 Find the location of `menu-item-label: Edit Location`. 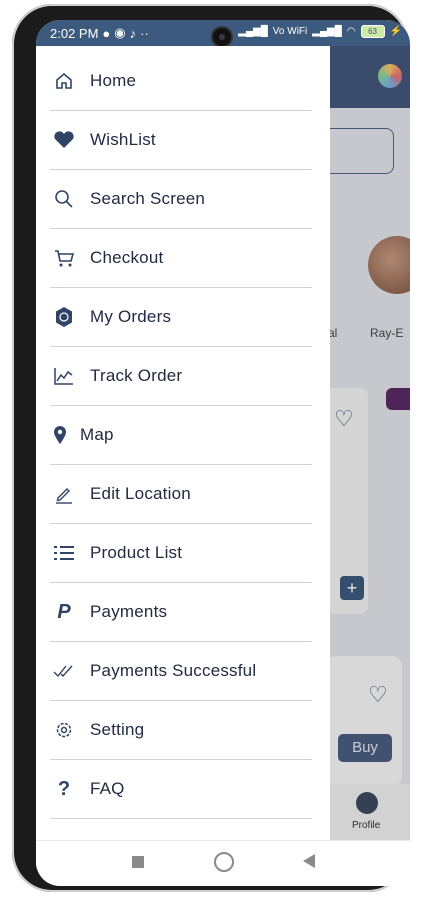

menu-item-label: Edit Location is located at coordinates (140, 493).